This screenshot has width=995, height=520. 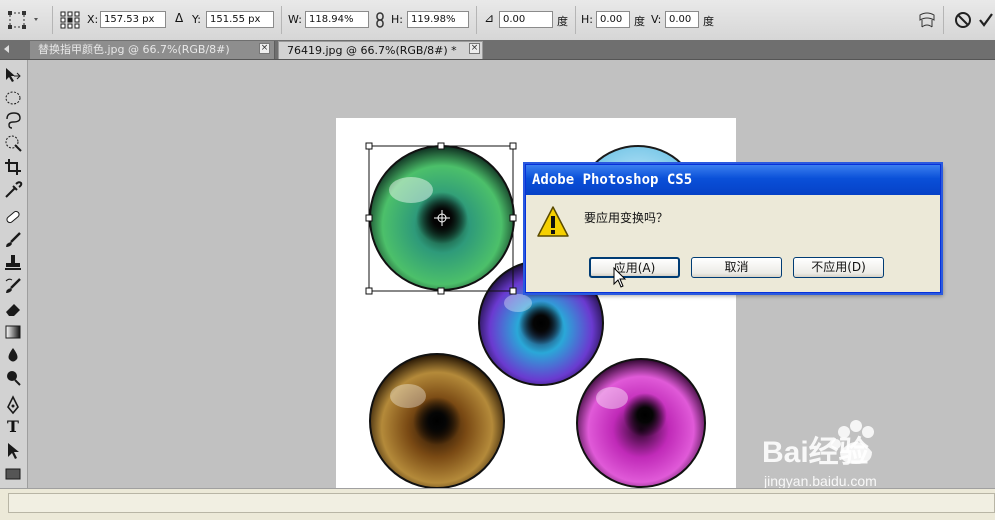 I want to click on reference-point-icon, so click(x=70, y=20).